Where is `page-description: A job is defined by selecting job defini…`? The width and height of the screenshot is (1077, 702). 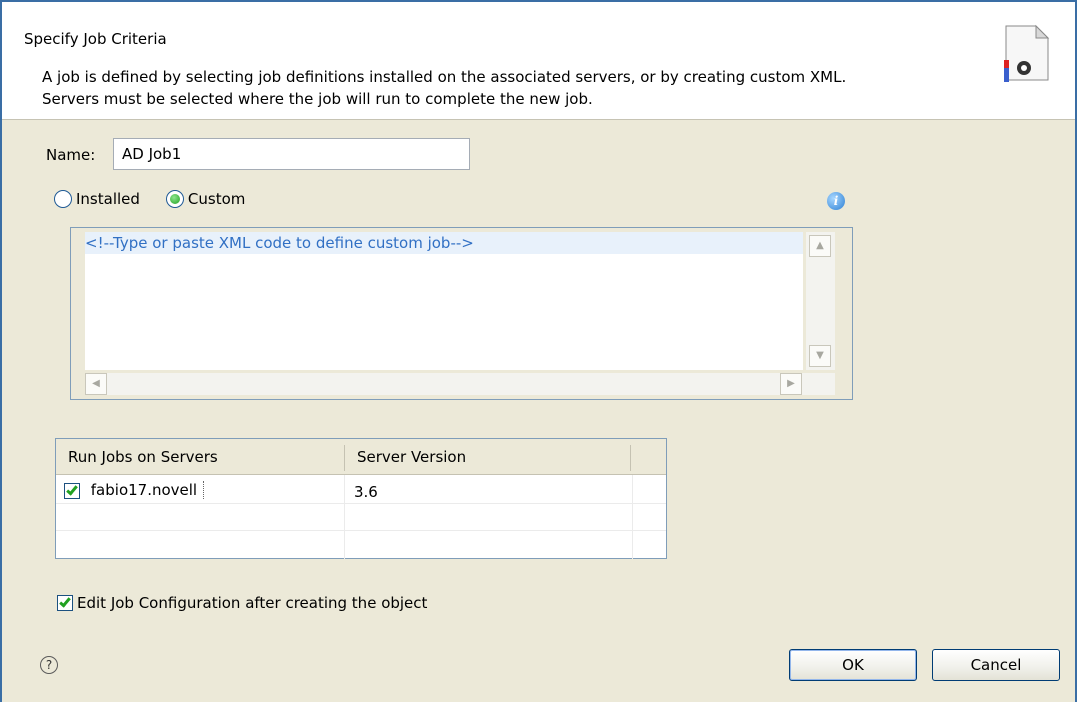
page-description: A job is defined by selecting job defini… is located at coordinates (444, 88).